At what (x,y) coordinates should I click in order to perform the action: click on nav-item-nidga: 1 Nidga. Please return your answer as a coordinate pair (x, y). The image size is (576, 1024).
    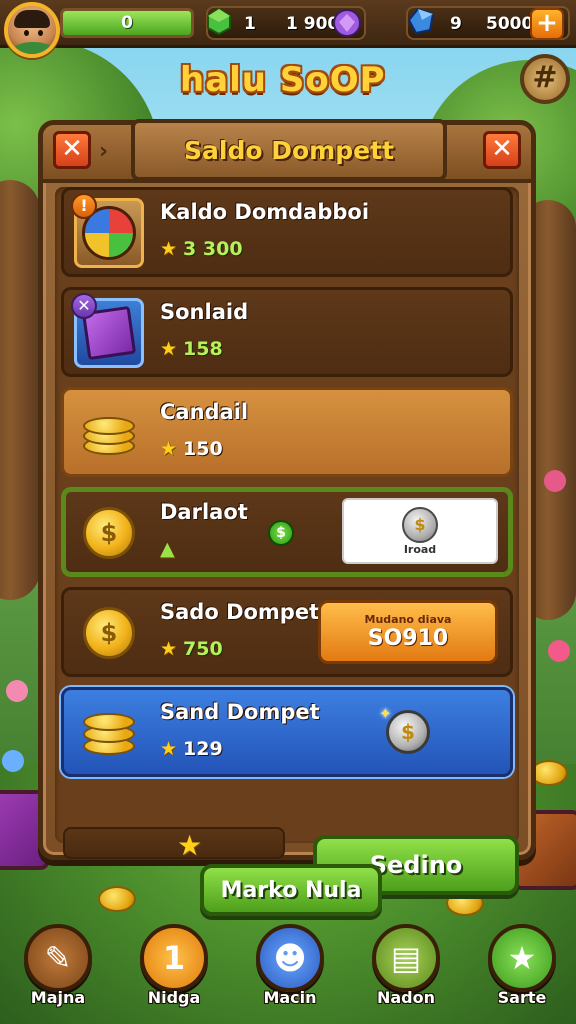
    Looking at the image, I should click on (174, 972).